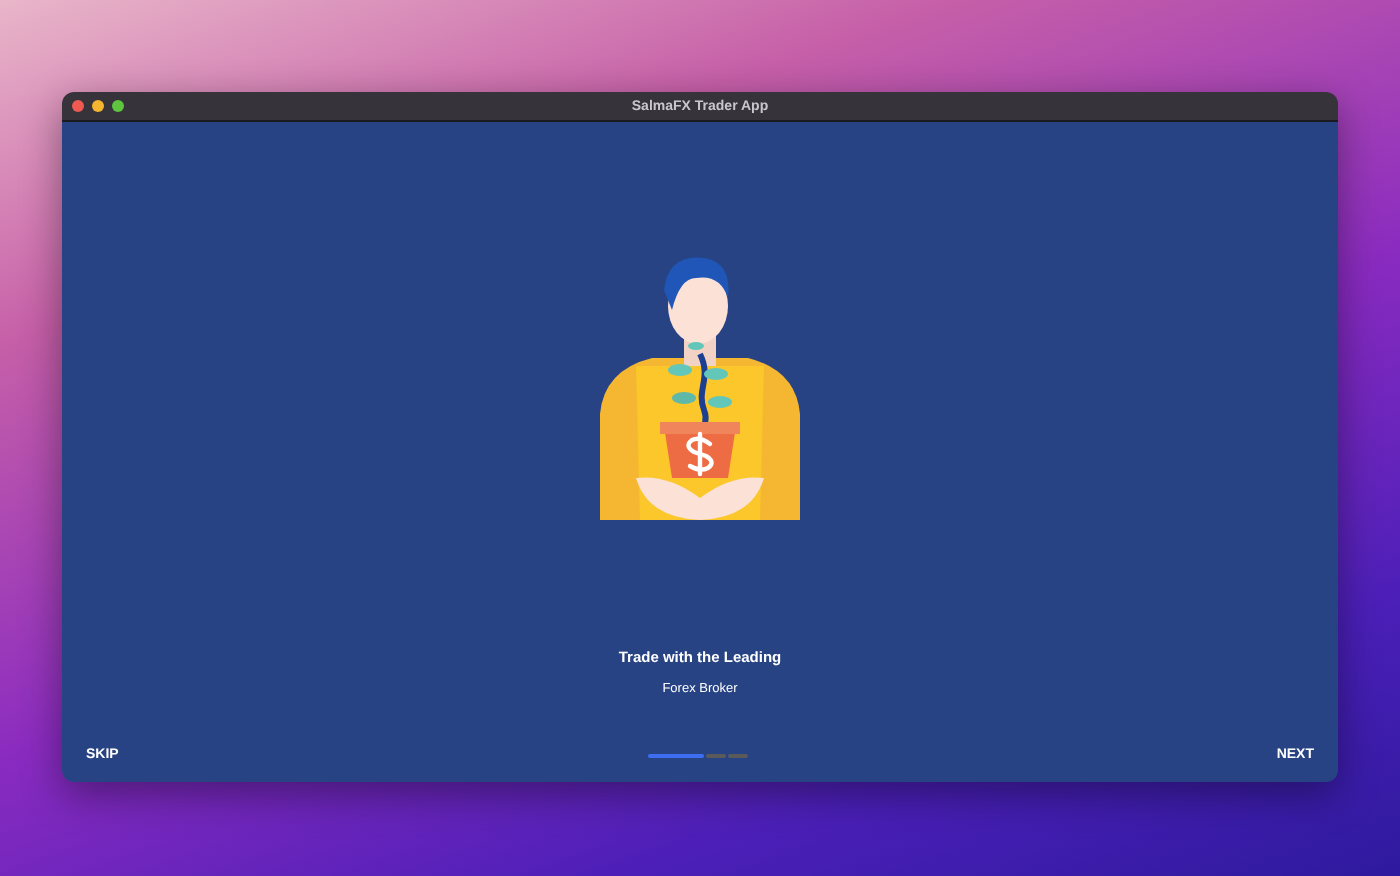  What do you see at coordinates (78, 106) in the screenshot?
I see `close-button` at bounding box center [78, 106].